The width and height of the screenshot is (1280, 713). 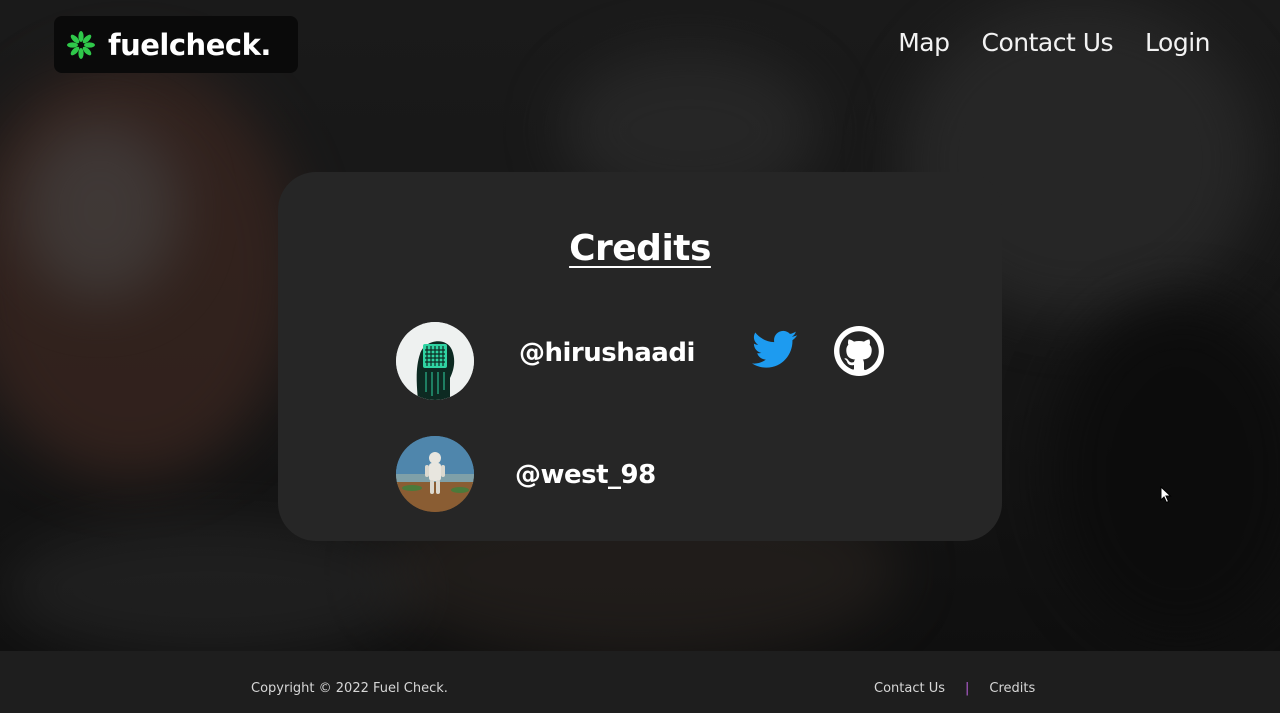 I want to click on footer-credits-link: Credits, so click(x=1012, y=688).